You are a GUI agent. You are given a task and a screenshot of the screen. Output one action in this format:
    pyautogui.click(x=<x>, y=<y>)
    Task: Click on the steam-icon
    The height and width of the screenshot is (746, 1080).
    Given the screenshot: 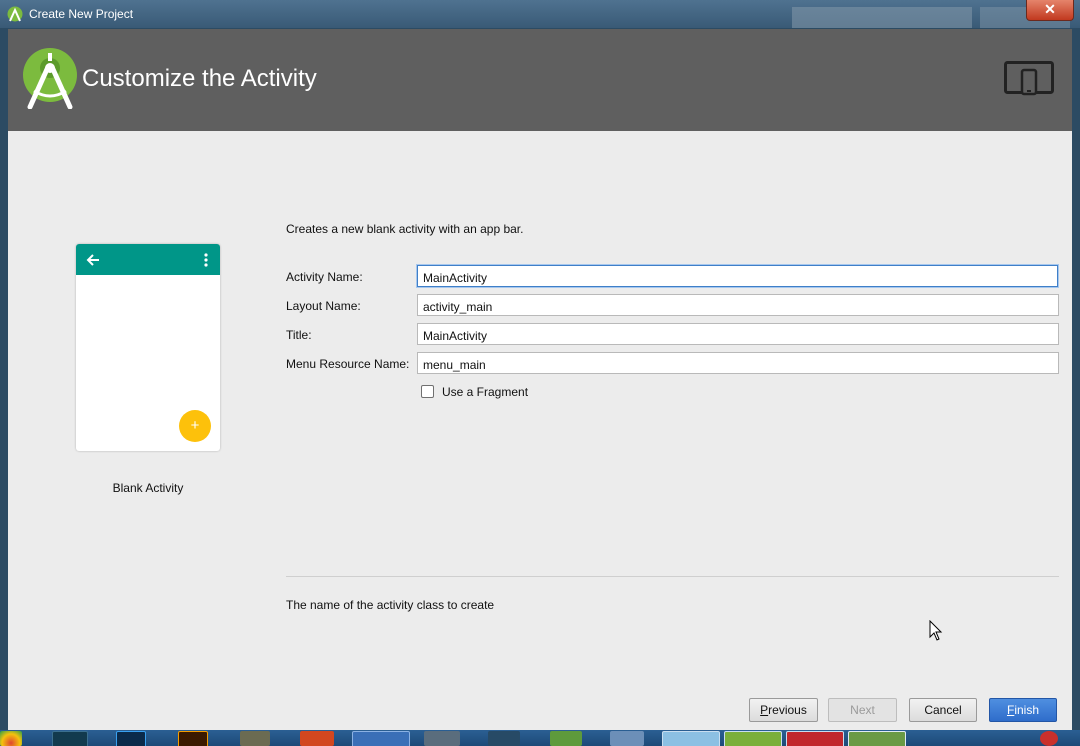 What is the action you would take?
    pyautogui.click(x=504, y=738)
    